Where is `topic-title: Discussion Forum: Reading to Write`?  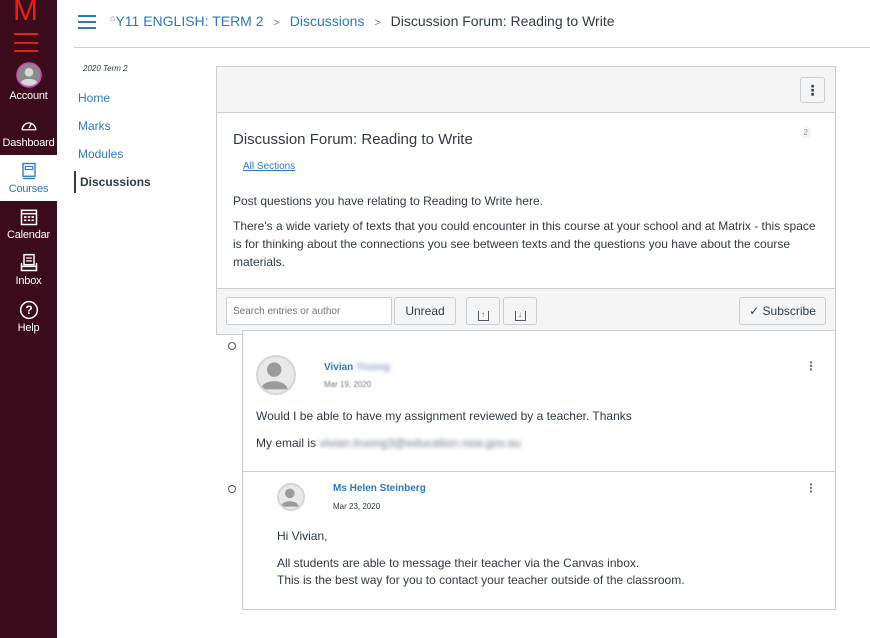 topic-title: Discussion Forum: Reading to Write is located at coordinates (353, 139).